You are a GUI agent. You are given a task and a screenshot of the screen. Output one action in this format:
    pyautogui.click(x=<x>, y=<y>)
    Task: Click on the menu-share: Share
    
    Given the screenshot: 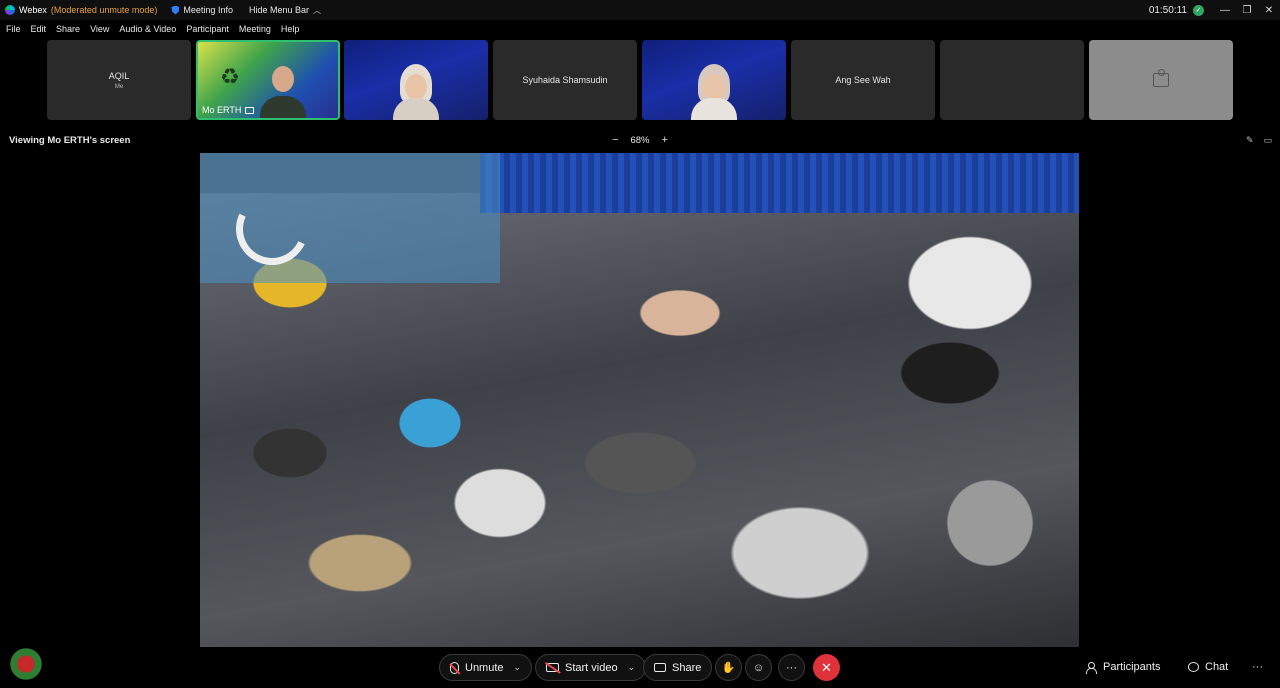 What is the action you would take?
    pyautogui.click(x=68, y=29)
    